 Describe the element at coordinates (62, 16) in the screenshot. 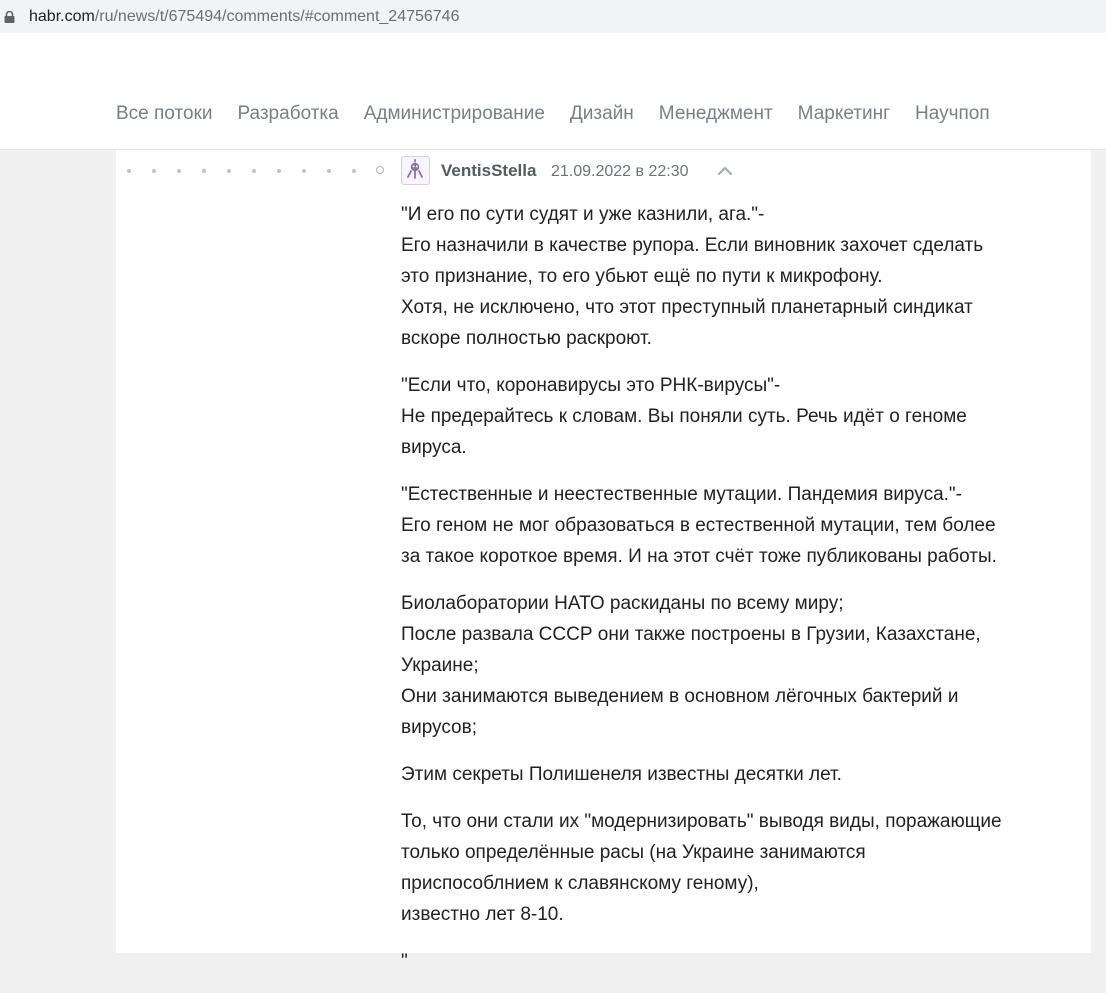

I see `url-host: habr.com` at that location.